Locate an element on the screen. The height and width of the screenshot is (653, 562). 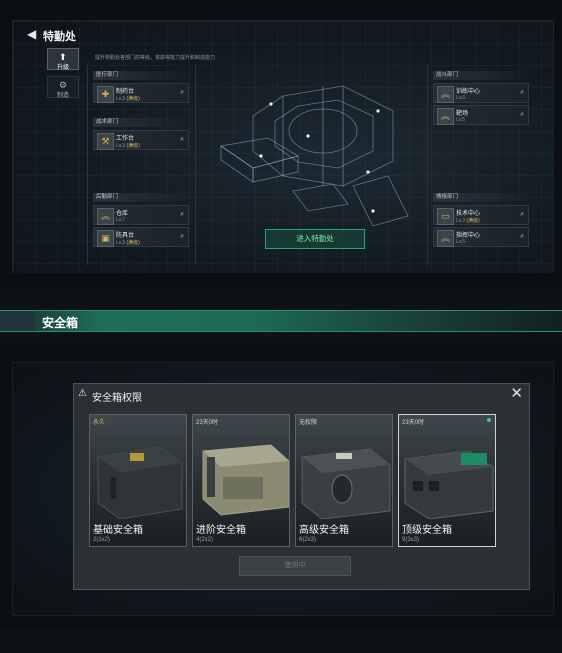
card-name: 高级安全箱 is located at coordinates (324, 530).